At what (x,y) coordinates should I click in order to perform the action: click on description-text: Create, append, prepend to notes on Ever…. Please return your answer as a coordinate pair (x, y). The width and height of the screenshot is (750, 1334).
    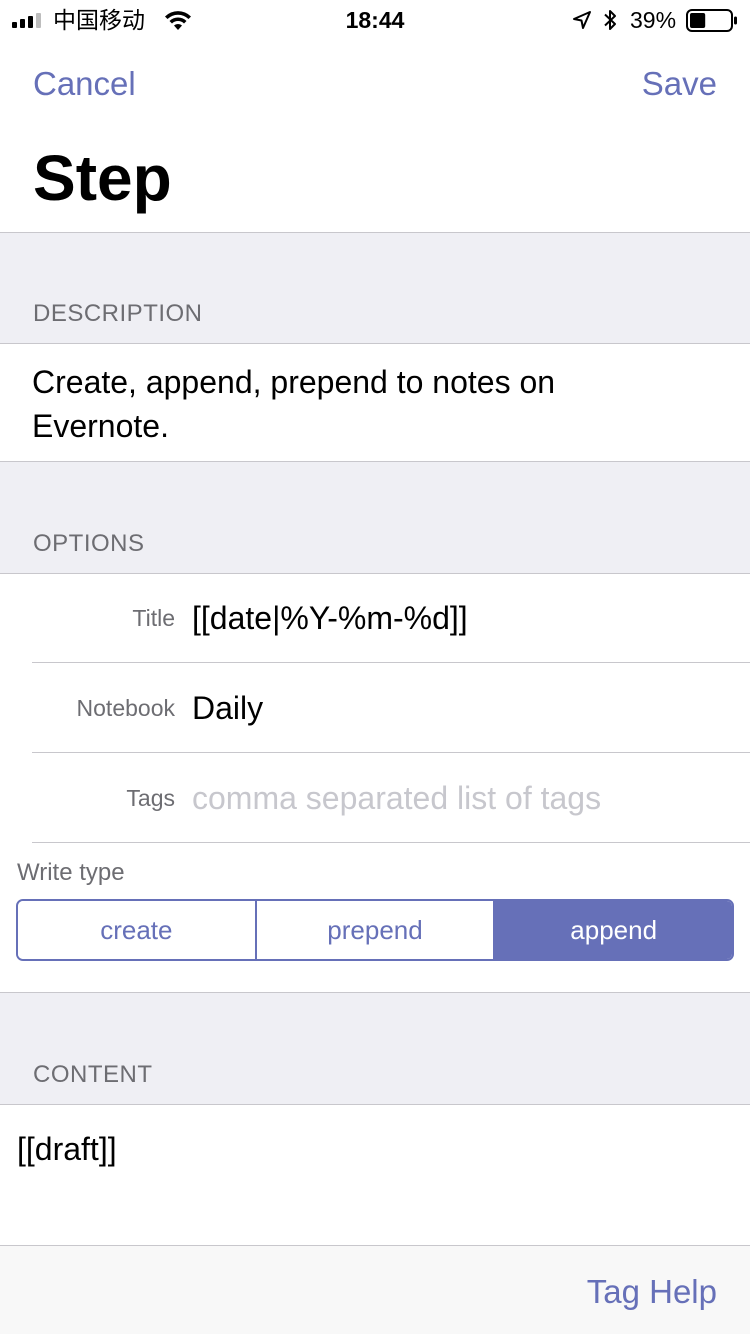
    Looking at the image, I should click on (294, 404).